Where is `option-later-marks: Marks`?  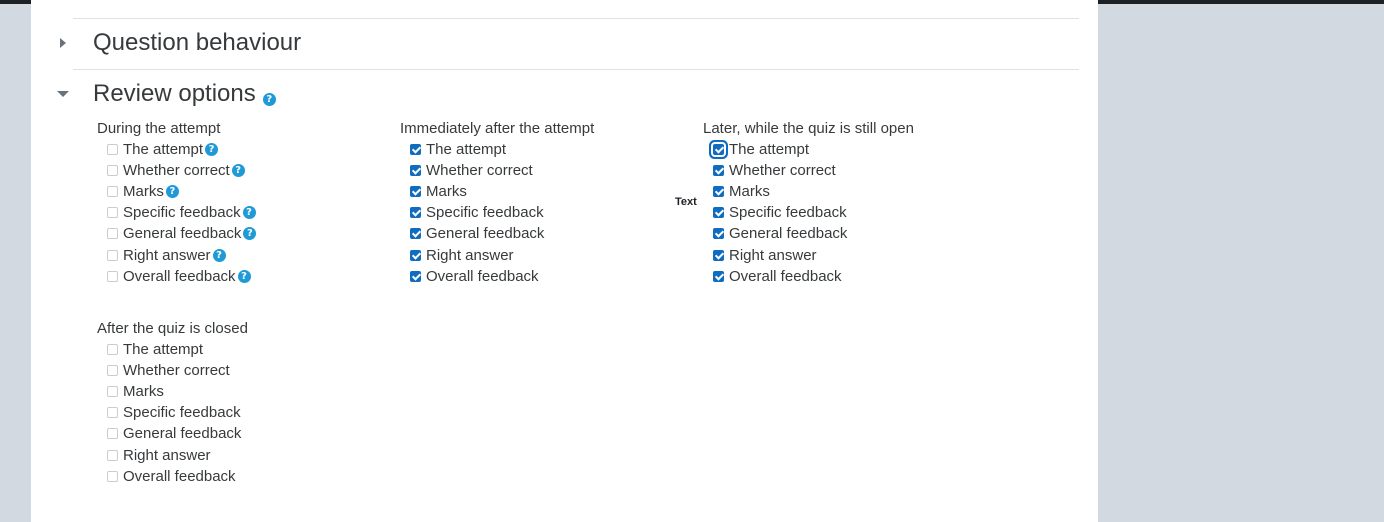 option-later-marks: Marks is located at coordinates (813, 191).